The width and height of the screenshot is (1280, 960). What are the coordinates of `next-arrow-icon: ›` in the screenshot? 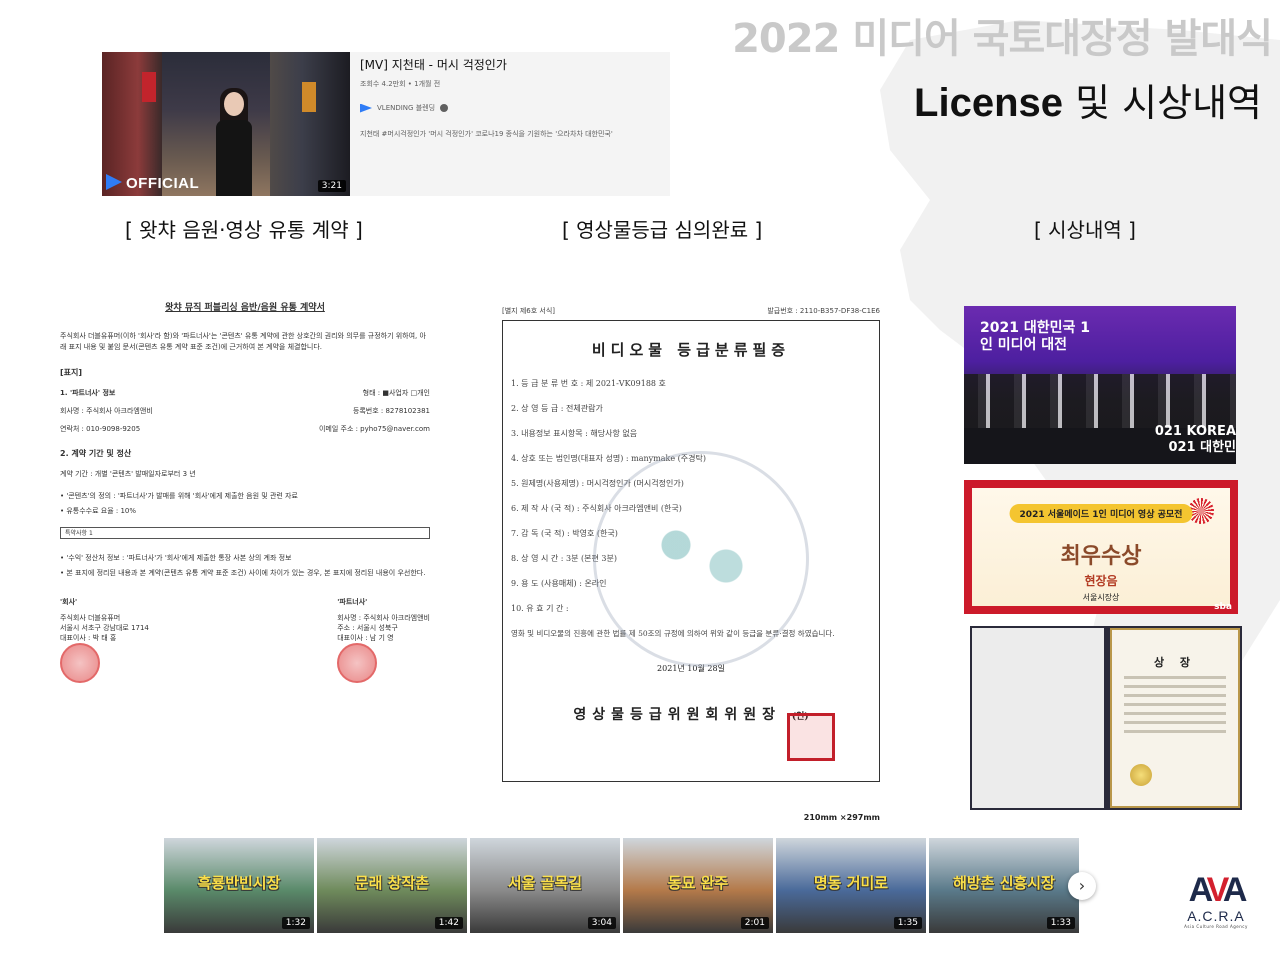 It's located at (1082, 886).